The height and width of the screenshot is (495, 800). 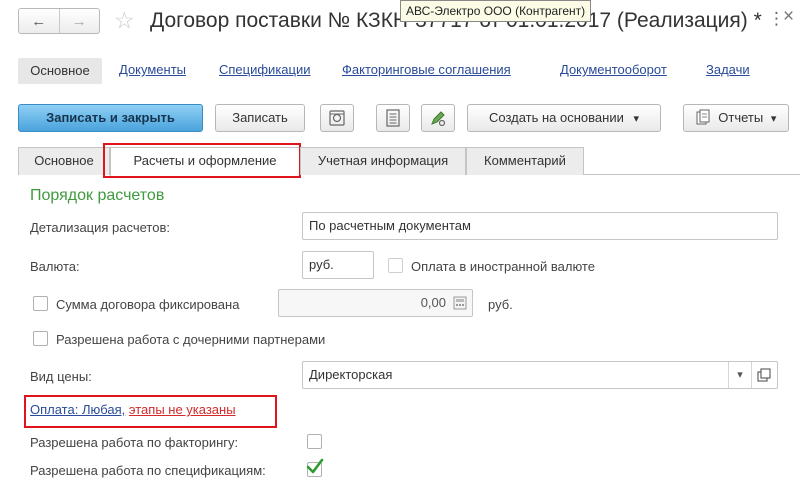 What do you see at coordinates (540, 375) in the screenshot?
I see `price-type-field: Директорская` at bounding box center [540, 375].